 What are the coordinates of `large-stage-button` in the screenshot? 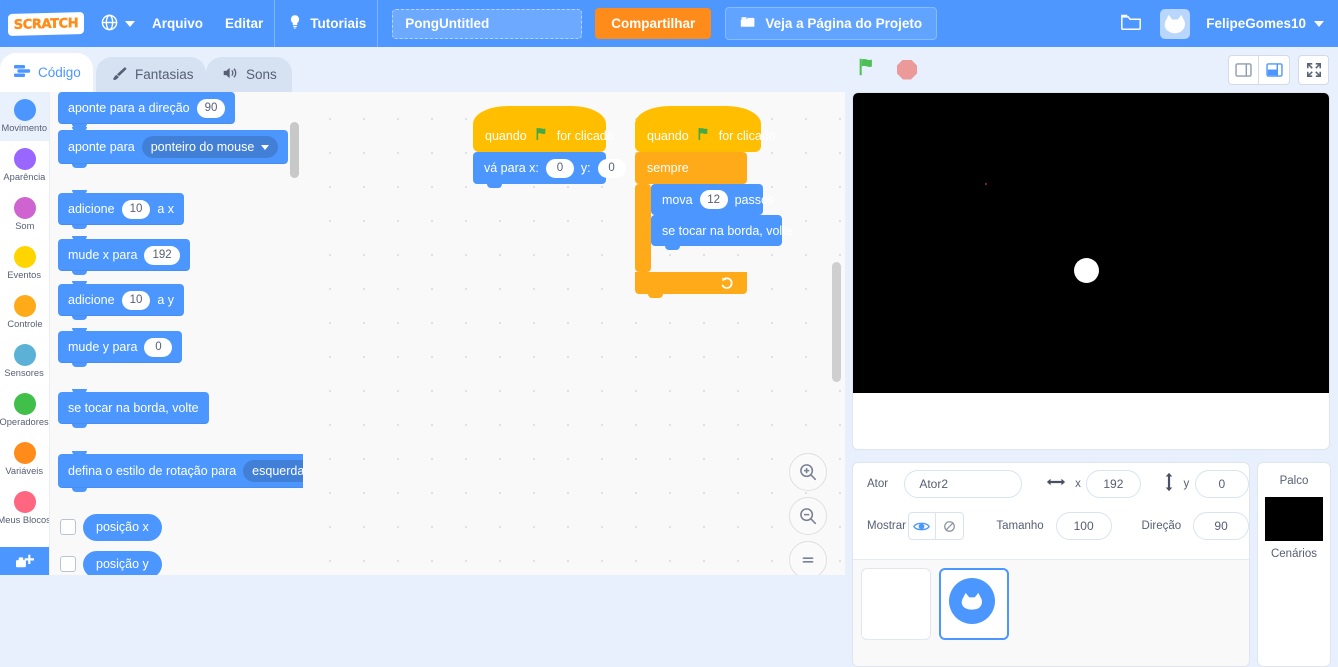 It's located at (1274, 69).